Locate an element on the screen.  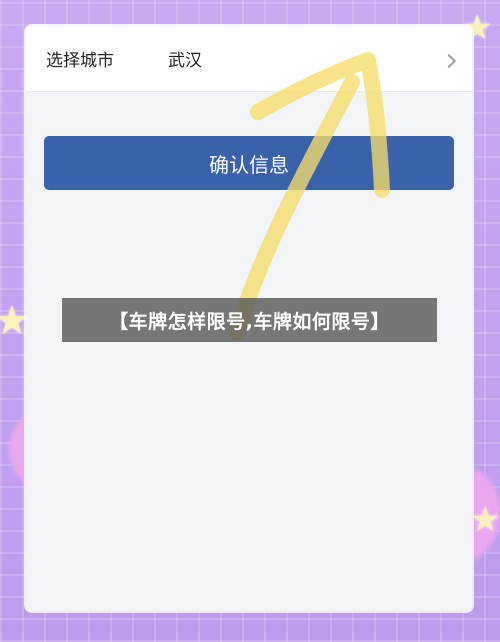
city-selector-row: 选择城市 武汉 is located at coordinates (249, 59).